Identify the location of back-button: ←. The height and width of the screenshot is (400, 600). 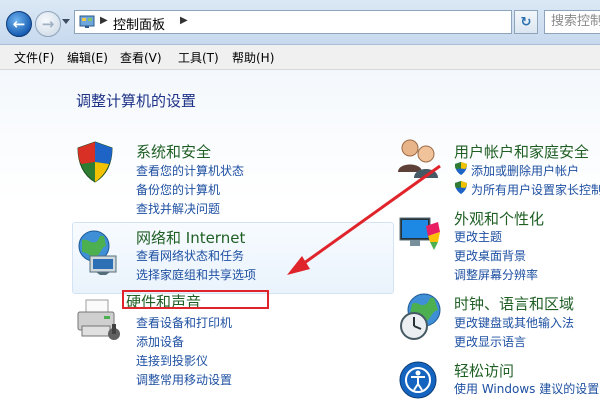
(19, 24).